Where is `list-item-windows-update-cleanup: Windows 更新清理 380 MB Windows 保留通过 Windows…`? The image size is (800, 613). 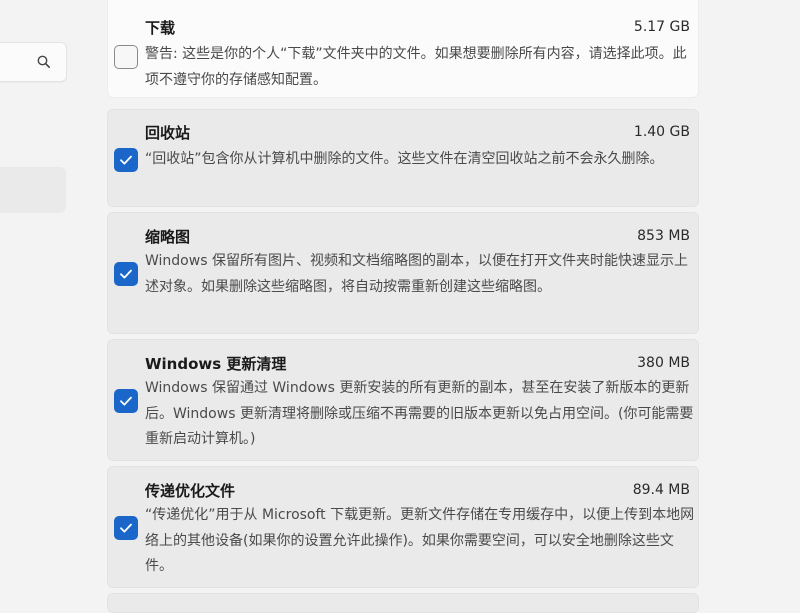 list-item-windows-update-cleanup: Windows 更新清理 380 MB Windows 保留通过 Windows… is located at coordinates (403, 400).